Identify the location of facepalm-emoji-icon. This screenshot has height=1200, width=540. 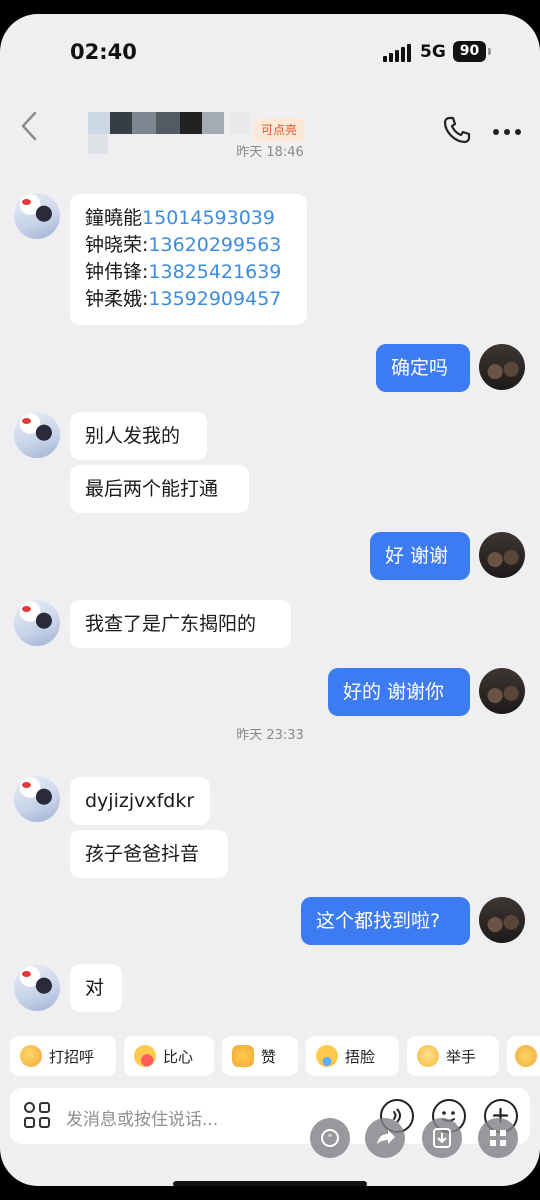
(327, 1056).